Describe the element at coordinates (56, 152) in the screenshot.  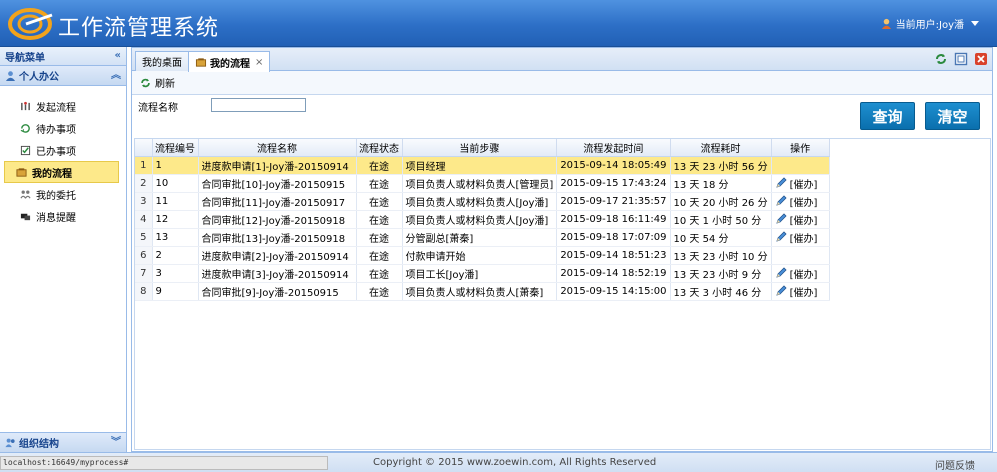
I see `sidebar-item-label: 已办事项` at that location.